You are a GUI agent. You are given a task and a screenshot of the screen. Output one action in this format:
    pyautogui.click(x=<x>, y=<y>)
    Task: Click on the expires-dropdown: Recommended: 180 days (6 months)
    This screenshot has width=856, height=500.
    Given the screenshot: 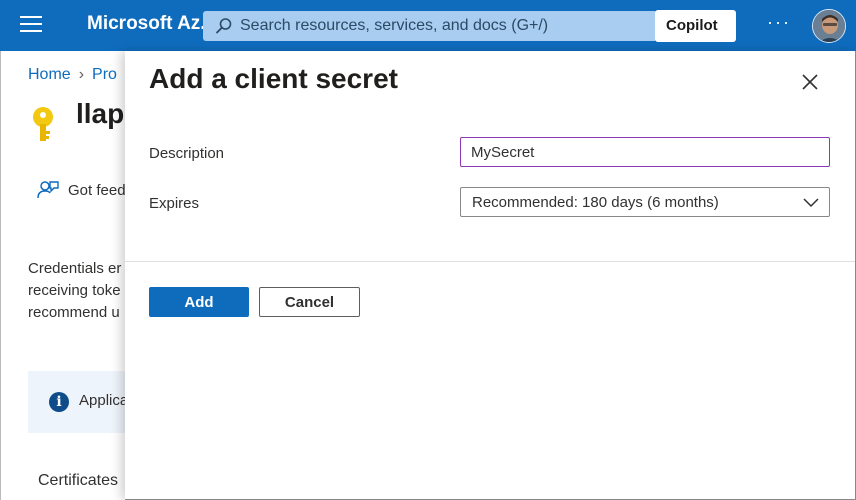 What is the action you would take?
    pyautogui.click(x=645, y=202)
    